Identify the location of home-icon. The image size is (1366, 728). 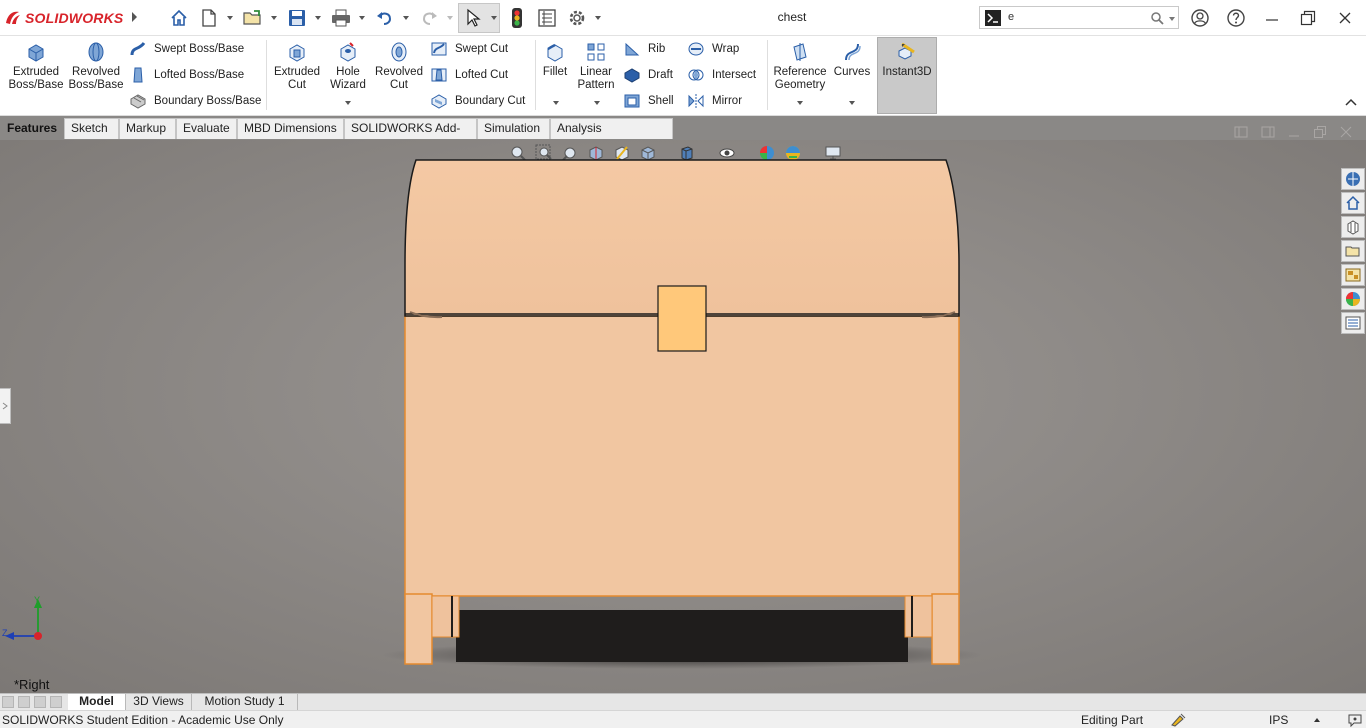
(179, 18).